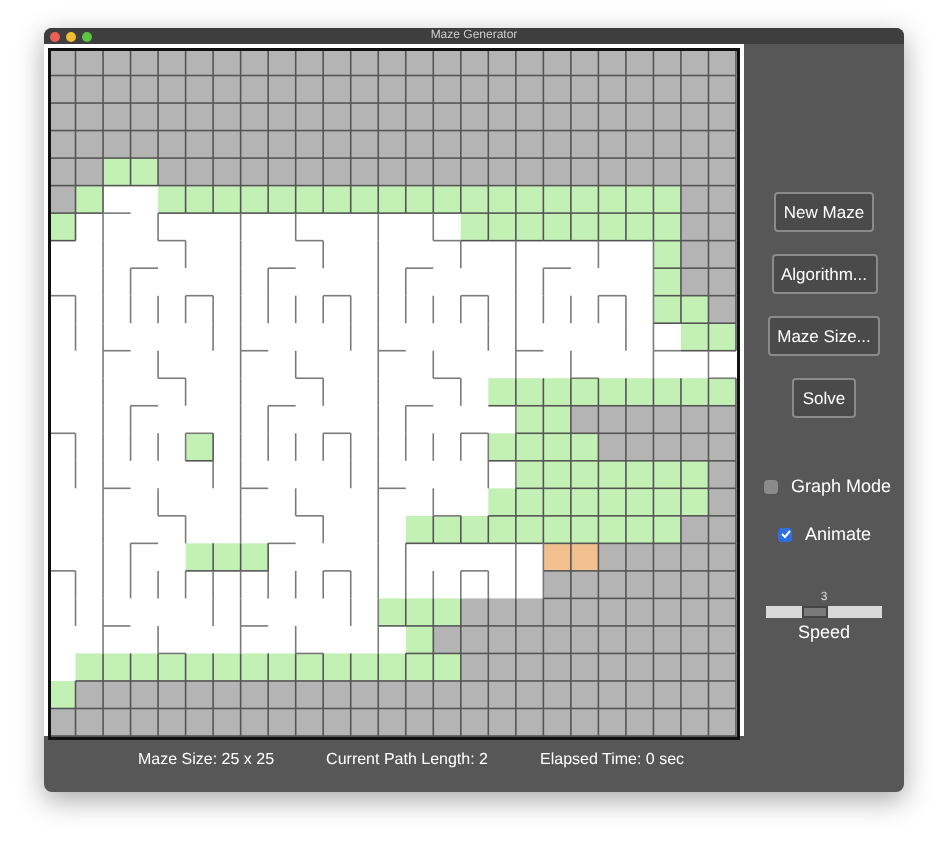 The image size is (948, 842). Describe the element at coordinates (71, 37) in the screenshot. I see `minimize-button` at that location.